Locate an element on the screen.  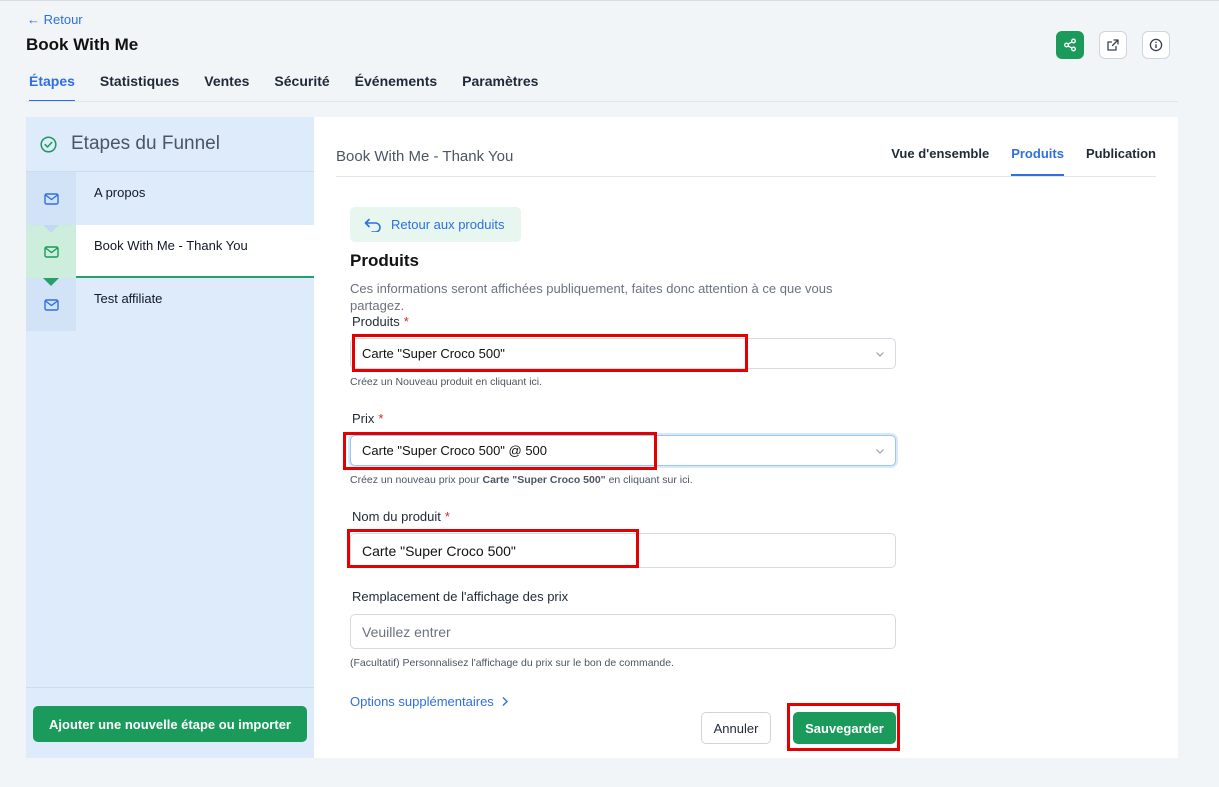
info-button is located at coordinates (1156, 45).